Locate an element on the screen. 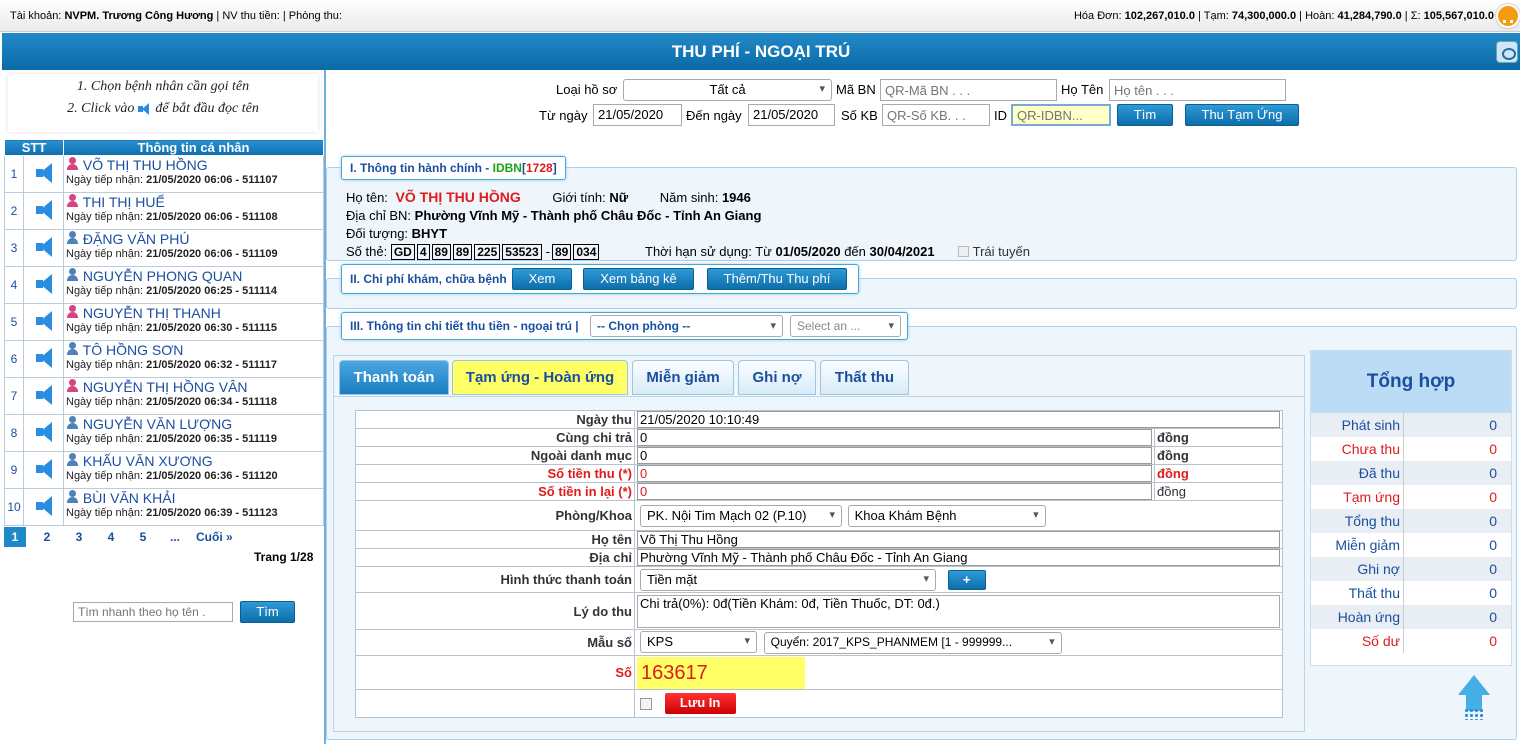  outside-input: 0 is located at coordinates (894, 455).